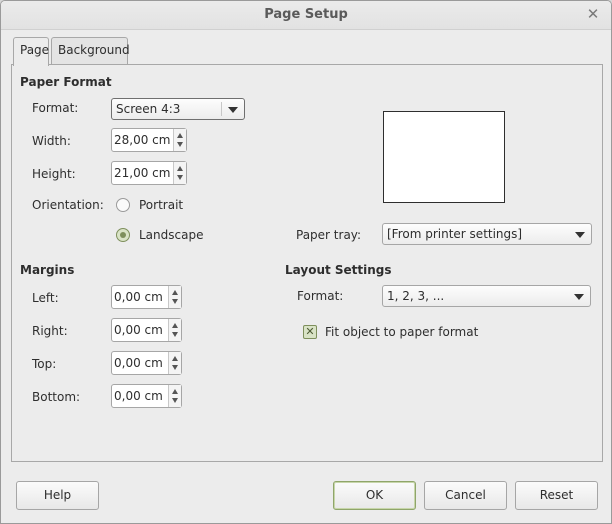  Describe the element at coordinates (57, 495) in the screenshot. I see `help-button: Help` at that location.